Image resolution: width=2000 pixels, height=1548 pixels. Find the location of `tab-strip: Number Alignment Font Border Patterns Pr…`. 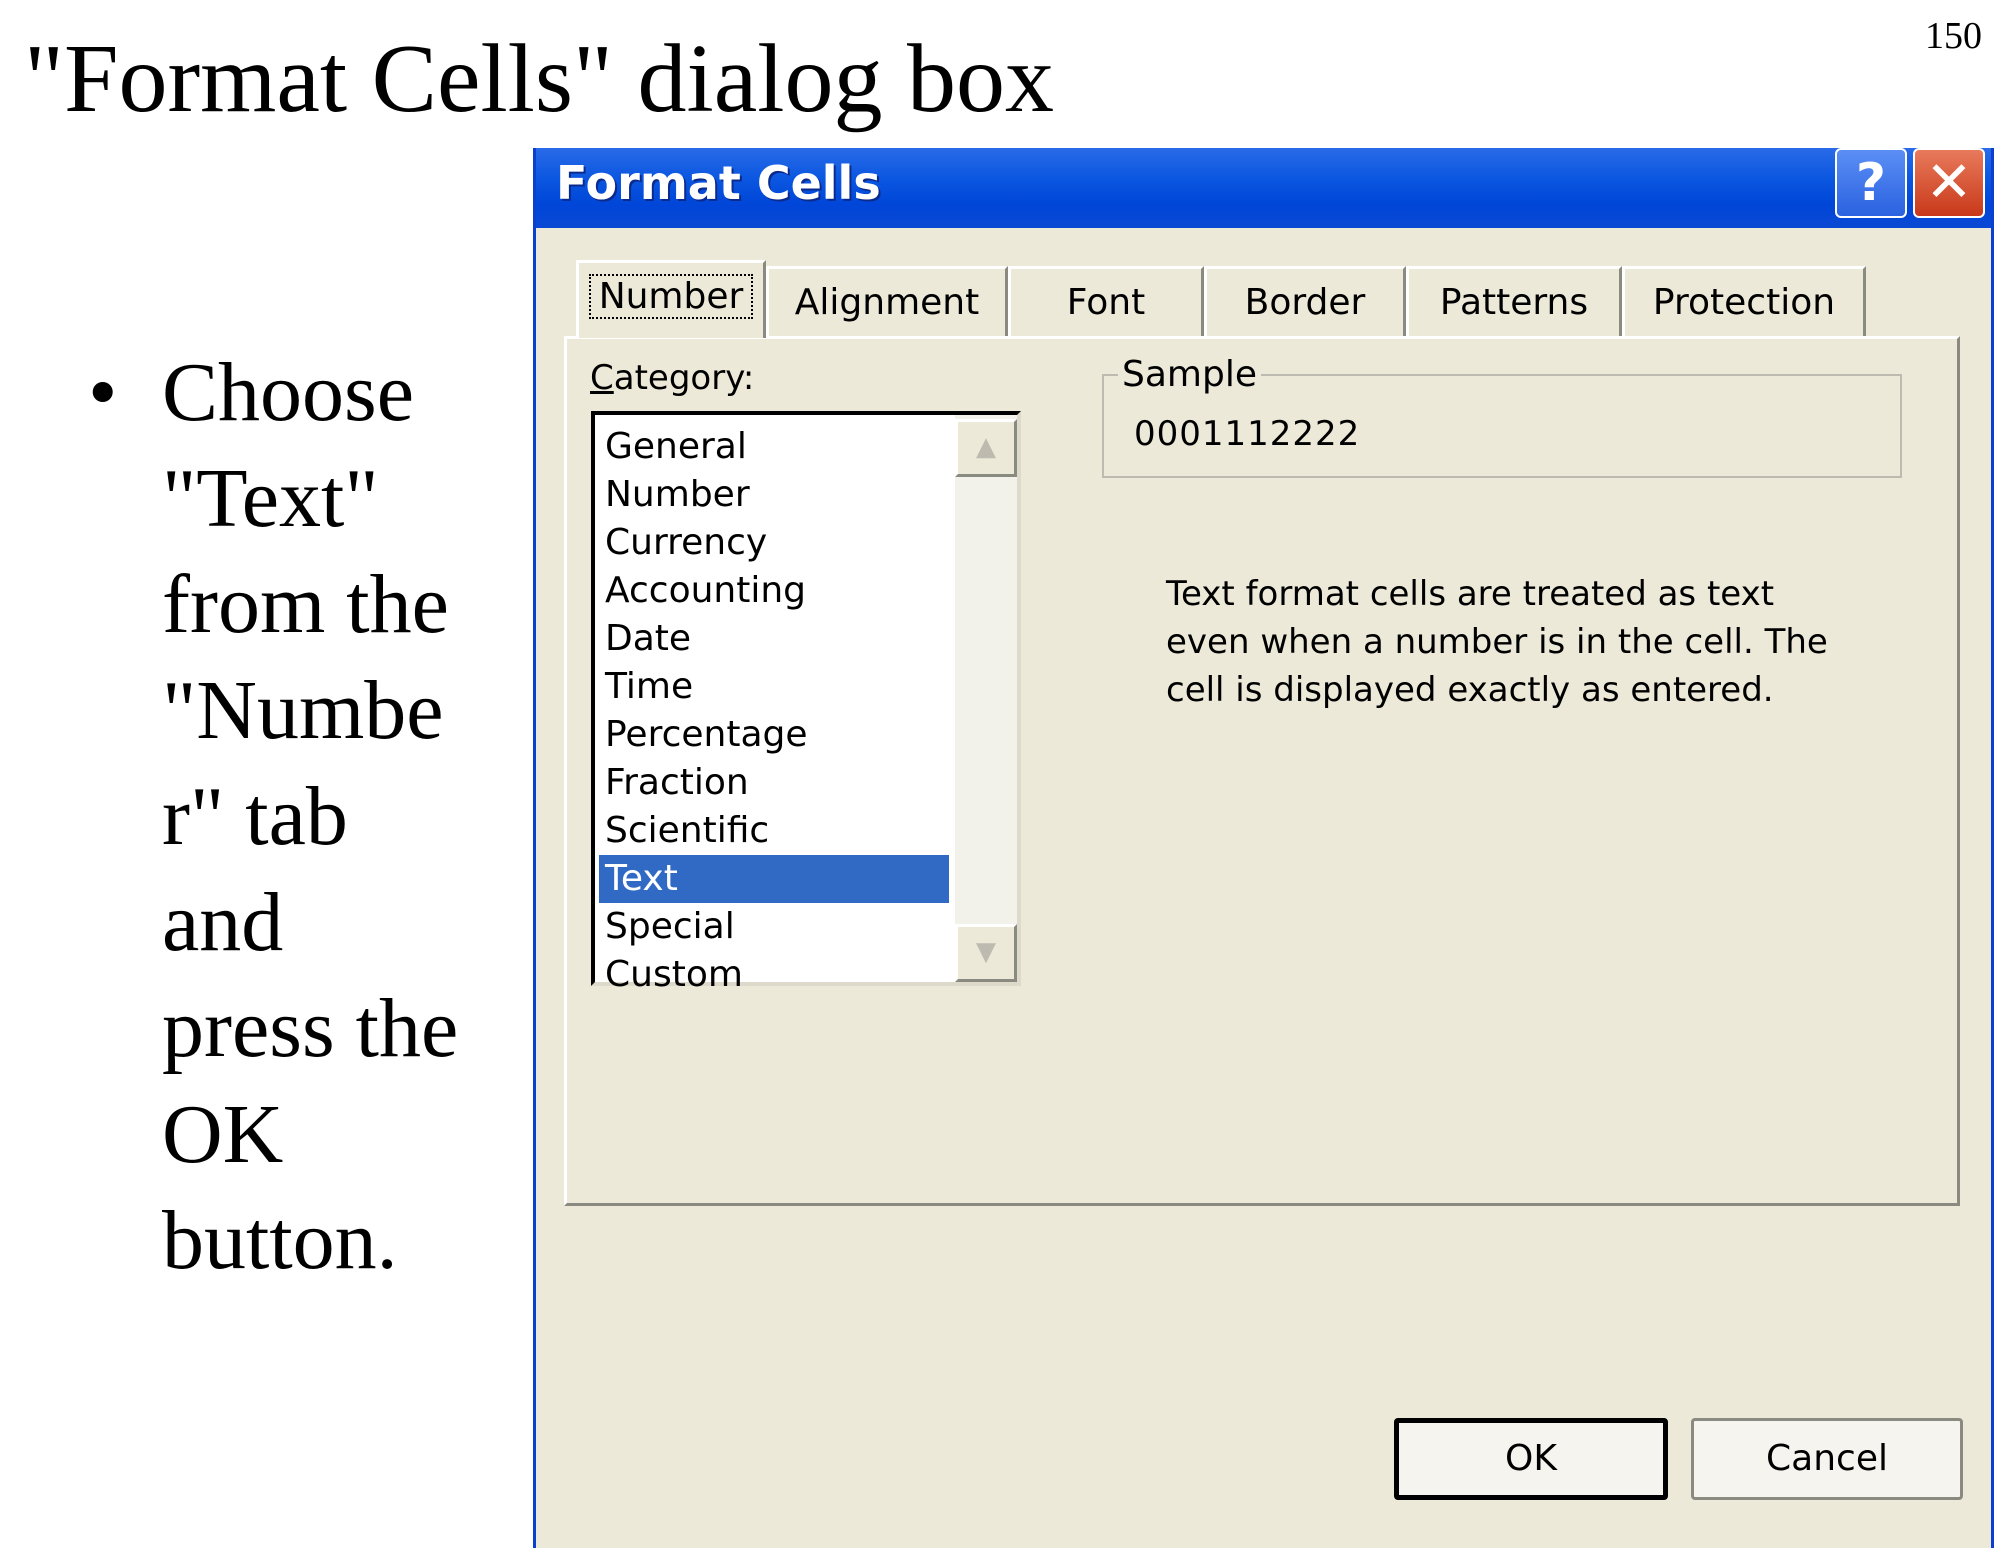

tab-strip: Number Alignment Font Border Patterns Pr… is located at coordinates (1270, 299).